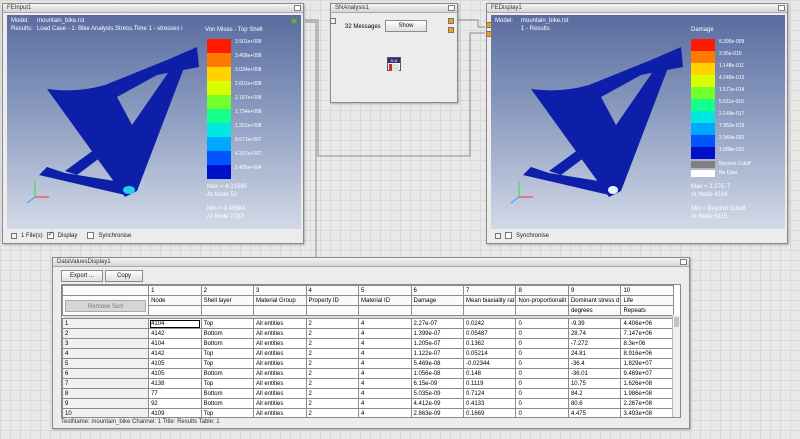 This screenshot has height=439, width=800. Describe the element at coordinates (437, 290) in the screenshot. I see `column-number: 6` at that location.